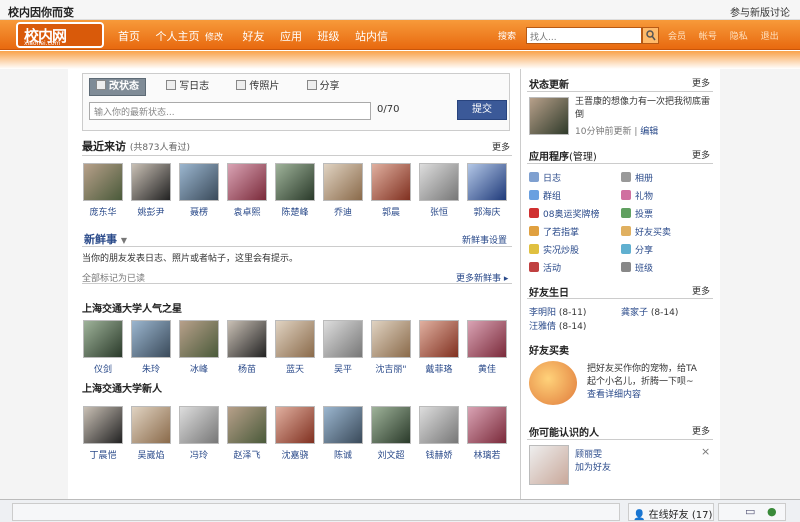 Image resolution: width=800 pixels, height=522 pixels. What do you see at coordinates (103, 454) in the screenshot?
I see `newbie-name: 丁晨恺` at bounding box center [103, 454].